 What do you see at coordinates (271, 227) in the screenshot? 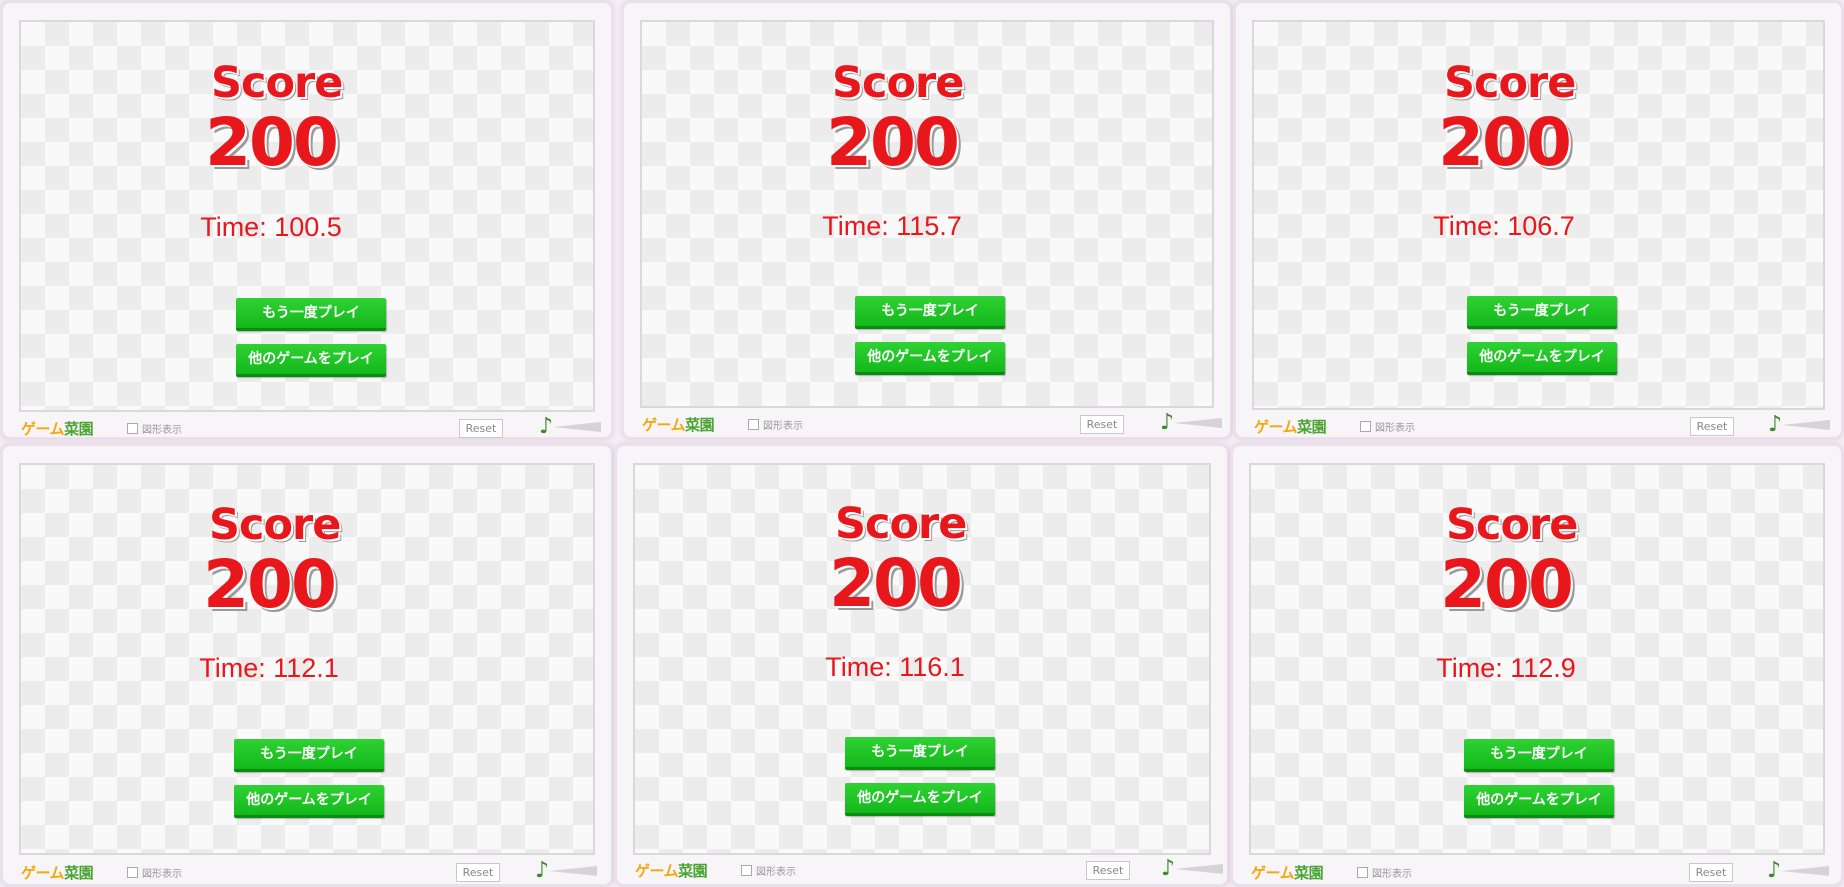
I see `time-display: Time: 100.5` at bounding box center [271, 227].